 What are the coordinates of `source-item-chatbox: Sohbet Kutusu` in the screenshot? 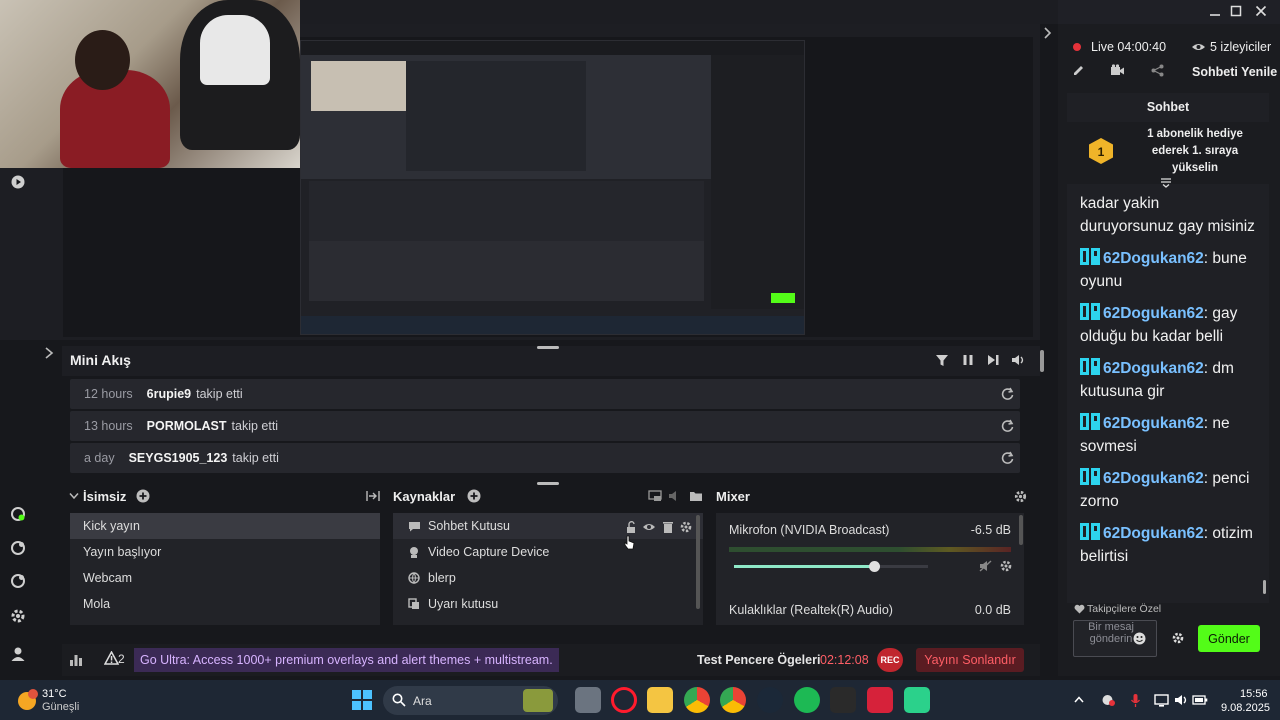 It's located at (548, 526).